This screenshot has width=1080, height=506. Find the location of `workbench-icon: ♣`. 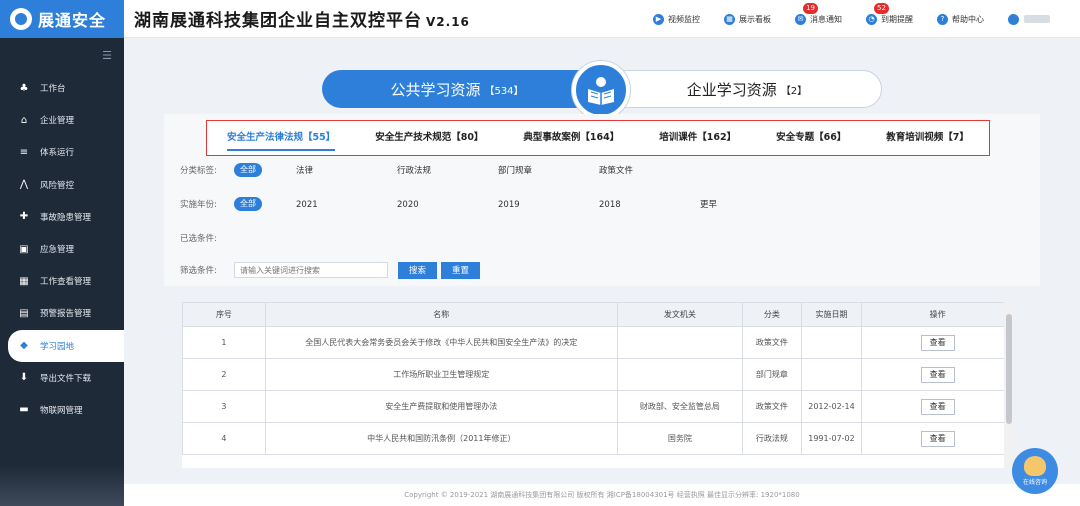

workbench-icon: ♣ is located at coordinates (24, 88).